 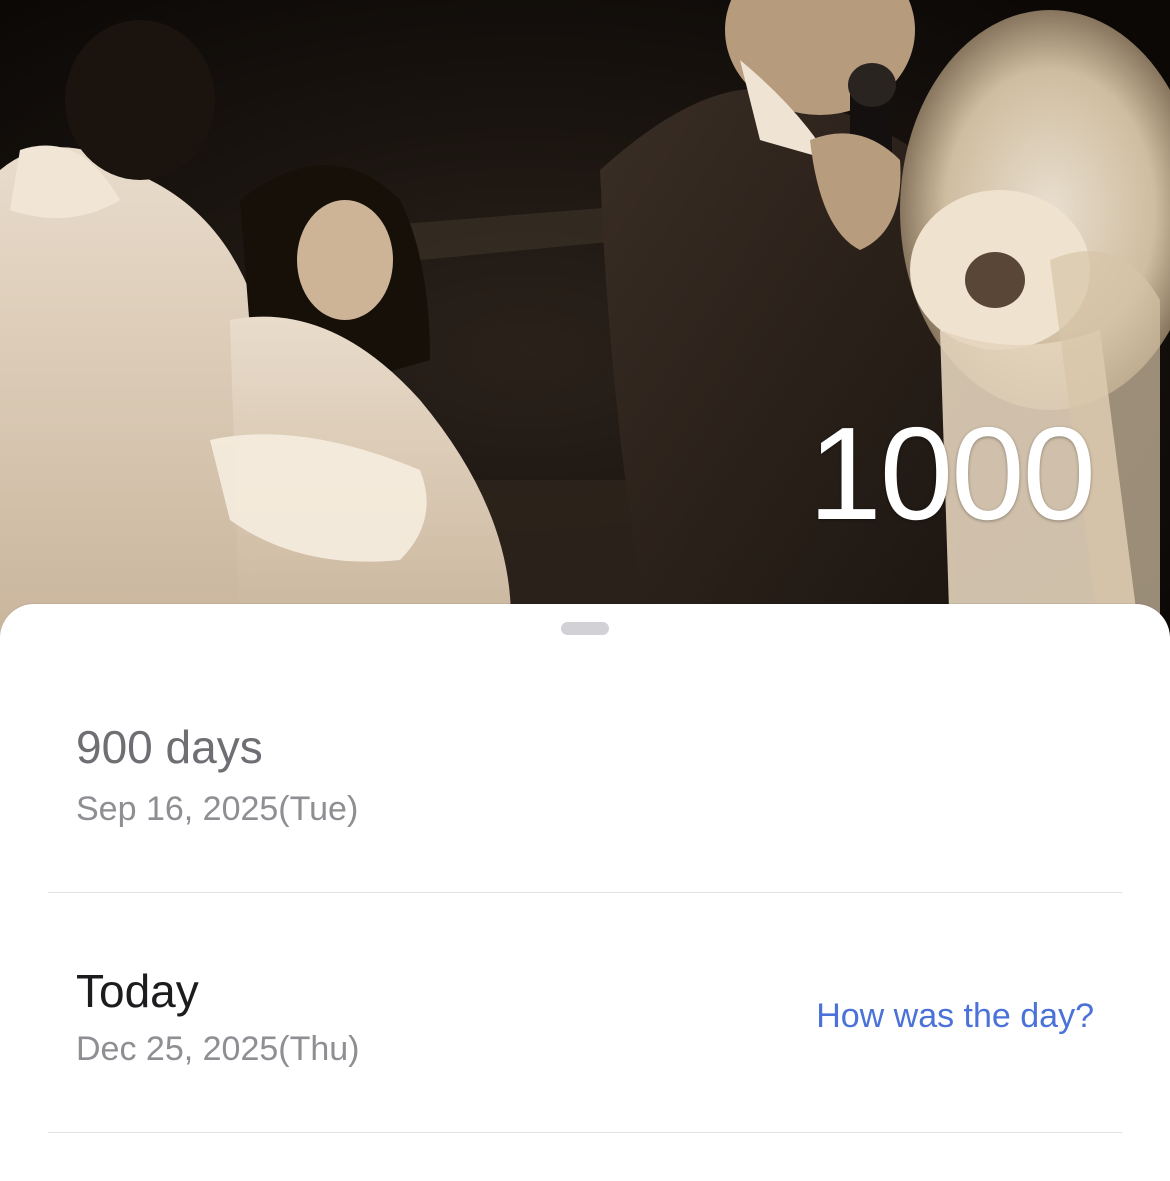 What do you see at coordinates (218, 1049) in the screenshot?
I see `today-date: Dec 25, 2025(Thu)` at bounding box center [218, 1049].